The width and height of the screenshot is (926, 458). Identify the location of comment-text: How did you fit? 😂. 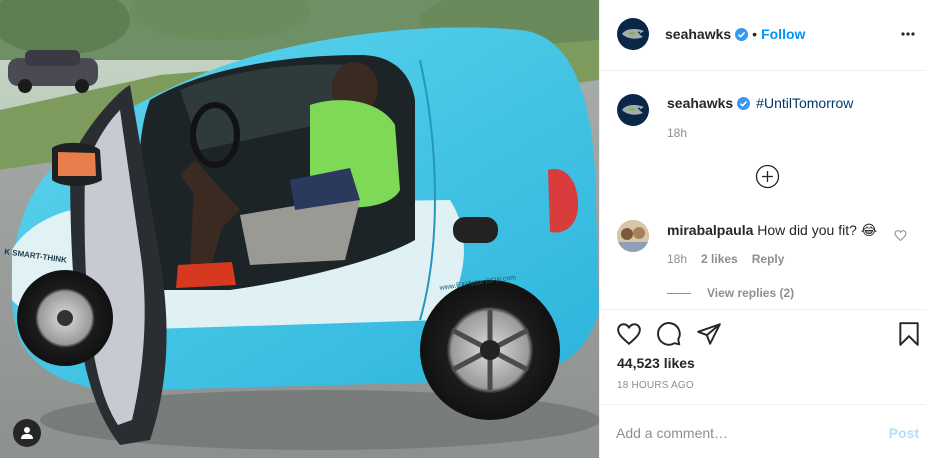
(817, 230).